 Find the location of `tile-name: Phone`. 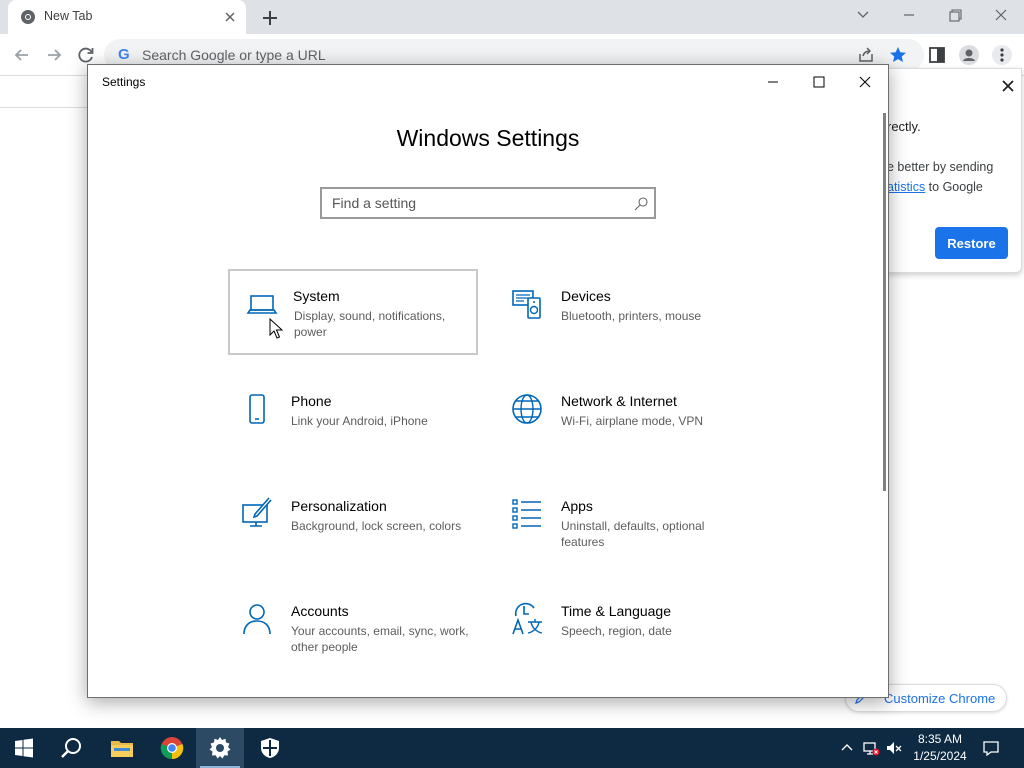

tile-name: Phone is located at coordinates (311, 401).